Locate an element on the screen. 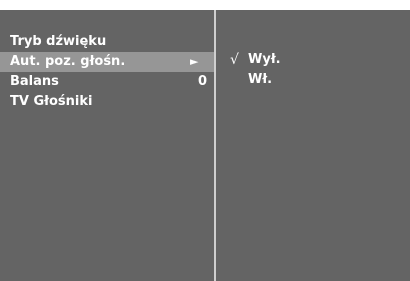 This screenshot has width=410, height=281. menu-item-auto-volume: Aut. poz. głośn. ► is located at coordinates (107, 62).